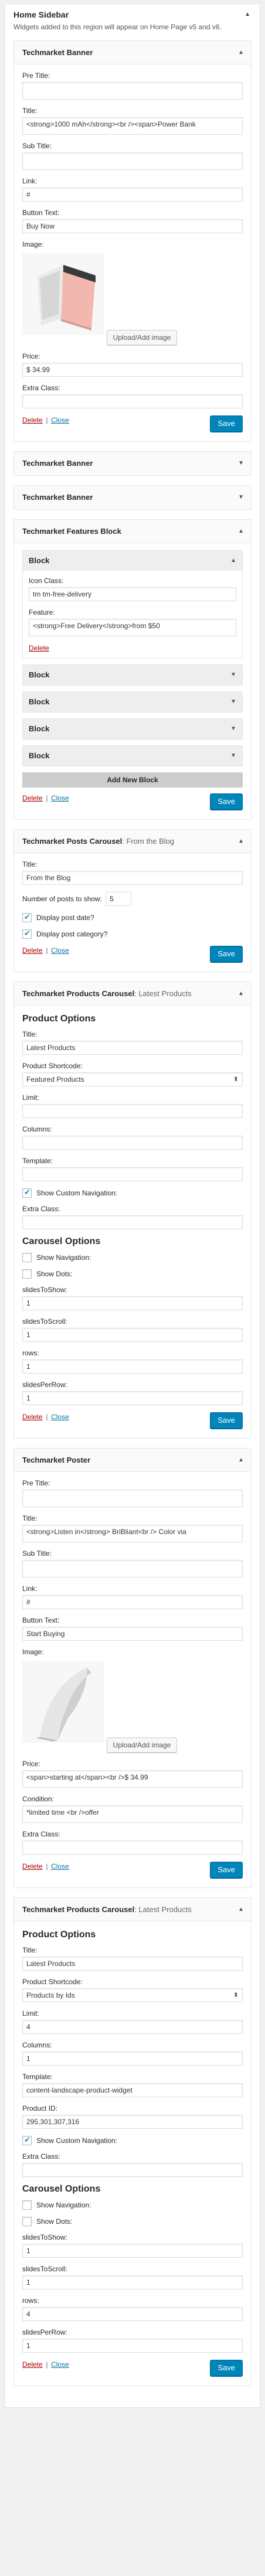 The width and height of the screenshot is (265, 2576). Describe the element at coordinates (132, 2314) in the screenshot. I see `rows-field: 4` at that location.